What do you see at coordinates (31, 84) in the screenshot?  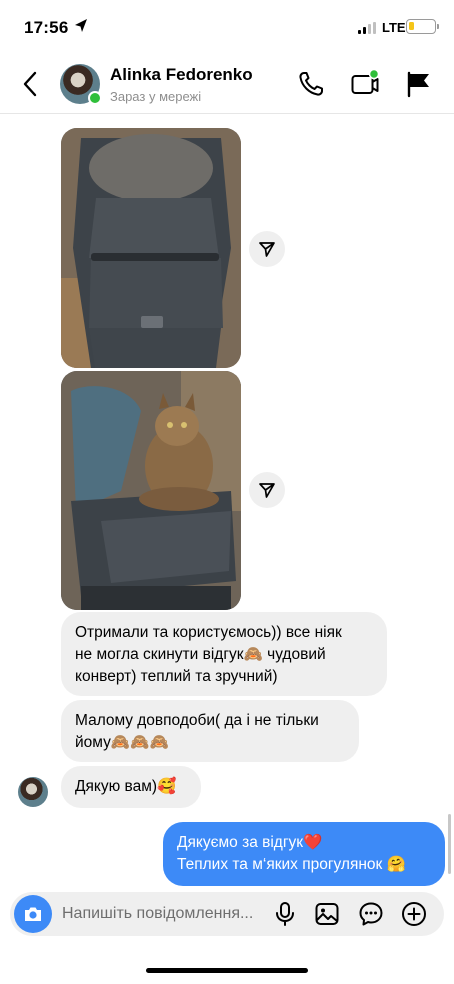 I see `back-chevron-icon` at bounding box center [31, 84].